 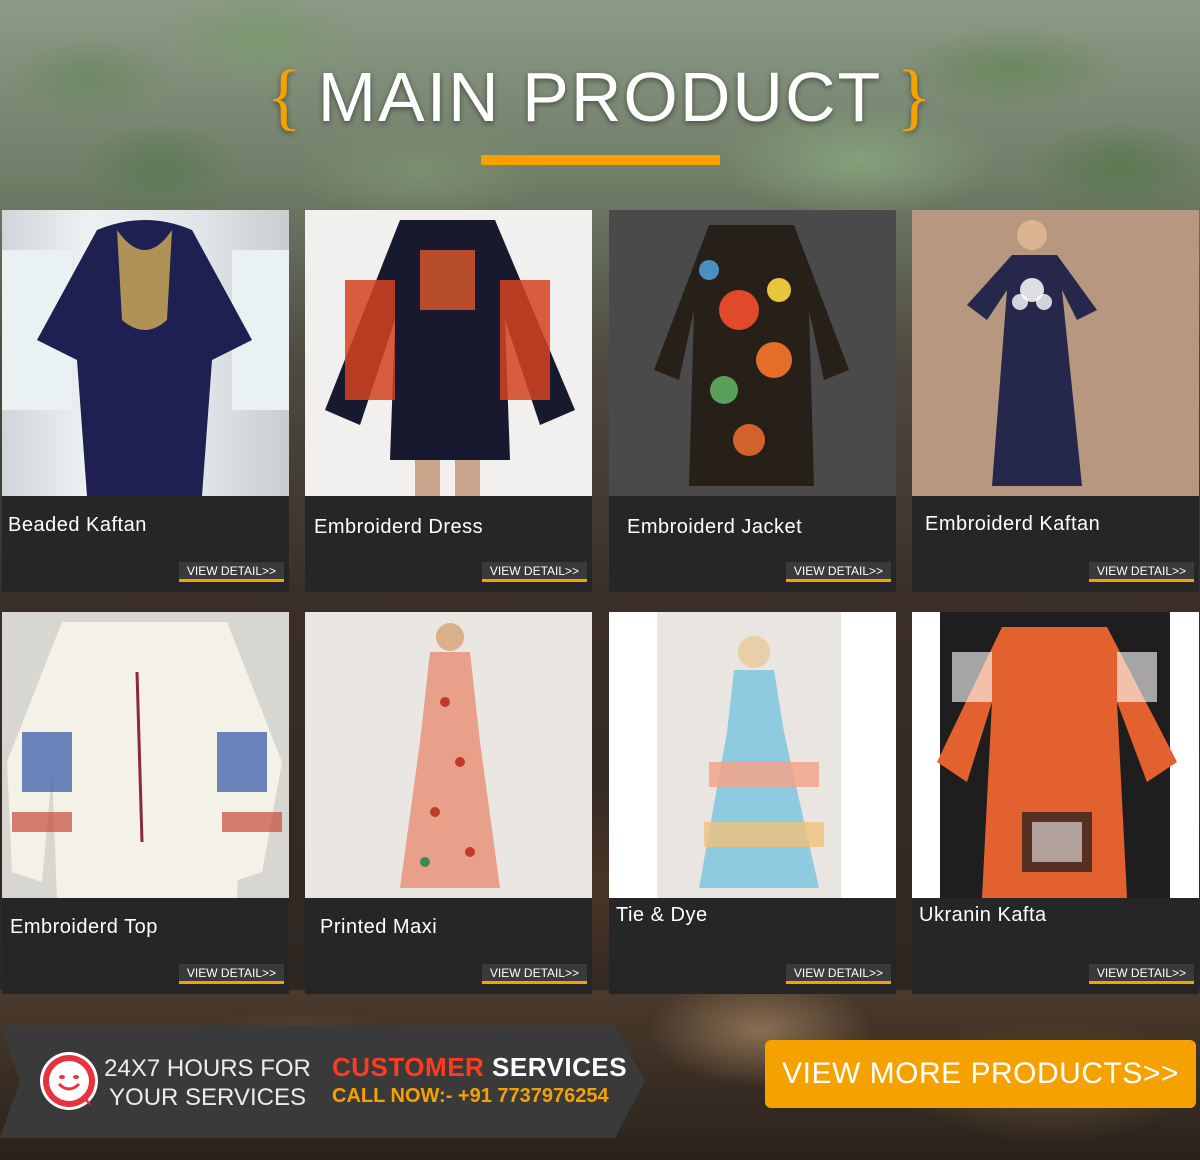 What do you see at coordinates (983, 915) in the screenshot?
I see `product-name: Ukranin Kafta` at bounding box center [983, 915].